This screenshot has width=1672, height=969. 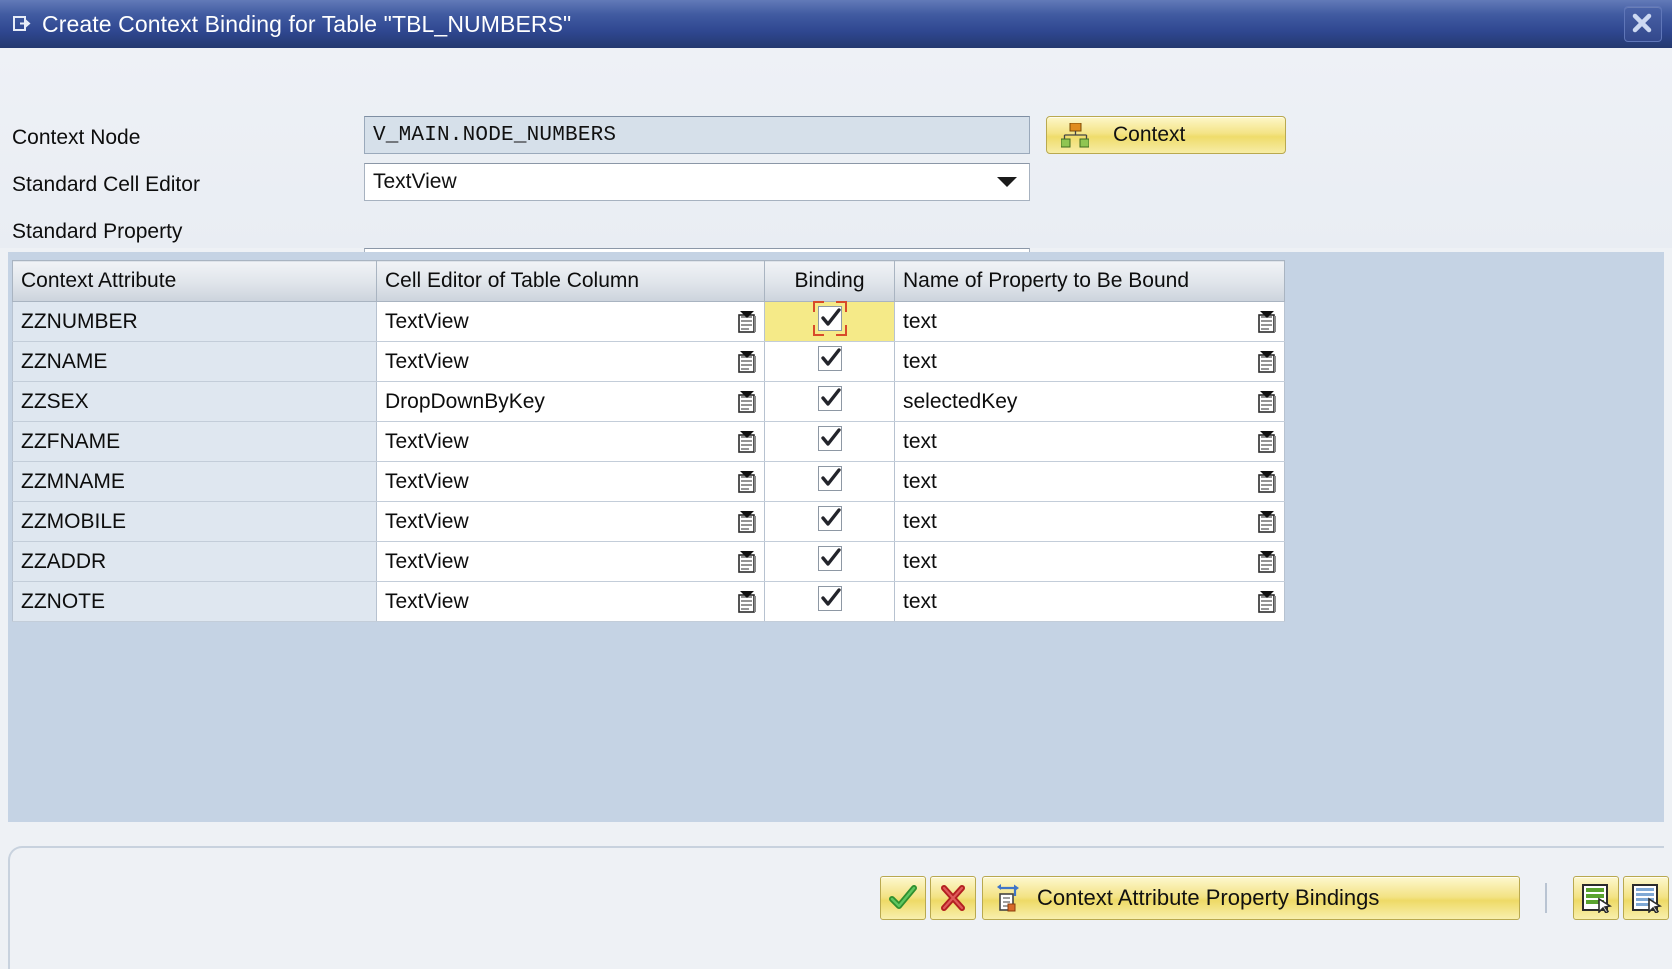 I want to click on context-button-label: Context, so click(x=1149, y=134).